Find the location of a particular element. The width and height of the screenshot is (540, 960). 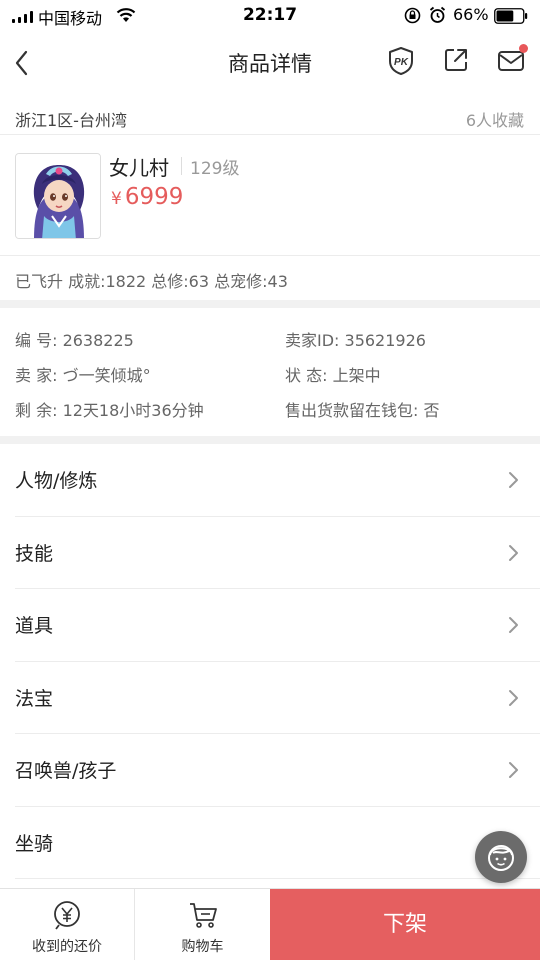

role-avatar is located at coordinates (58, 196).